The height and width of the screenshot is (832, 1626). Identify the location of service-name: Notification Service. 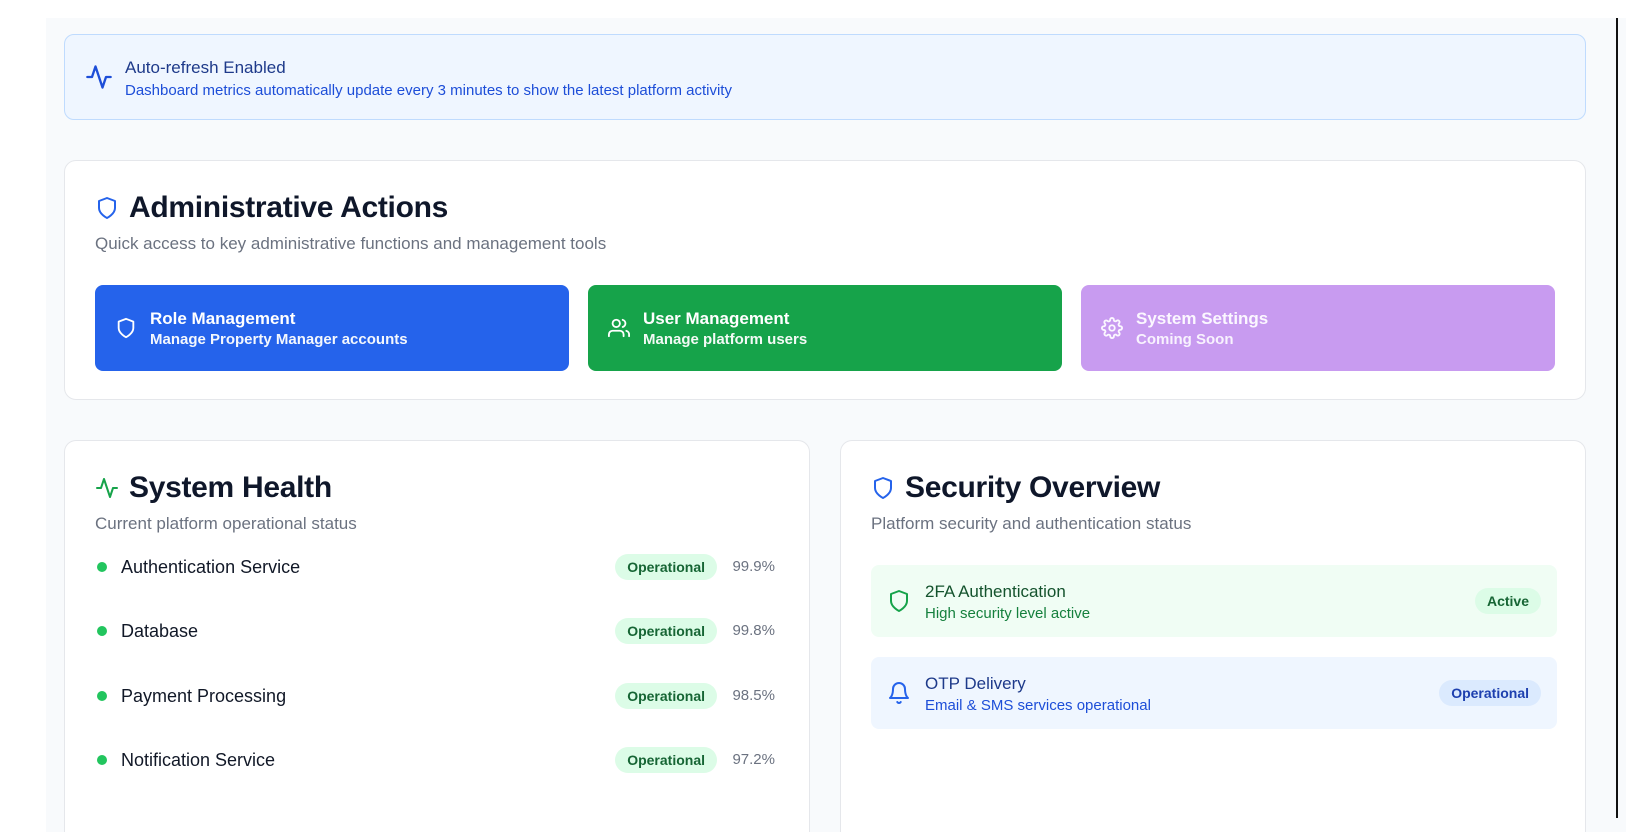
(198, 760).